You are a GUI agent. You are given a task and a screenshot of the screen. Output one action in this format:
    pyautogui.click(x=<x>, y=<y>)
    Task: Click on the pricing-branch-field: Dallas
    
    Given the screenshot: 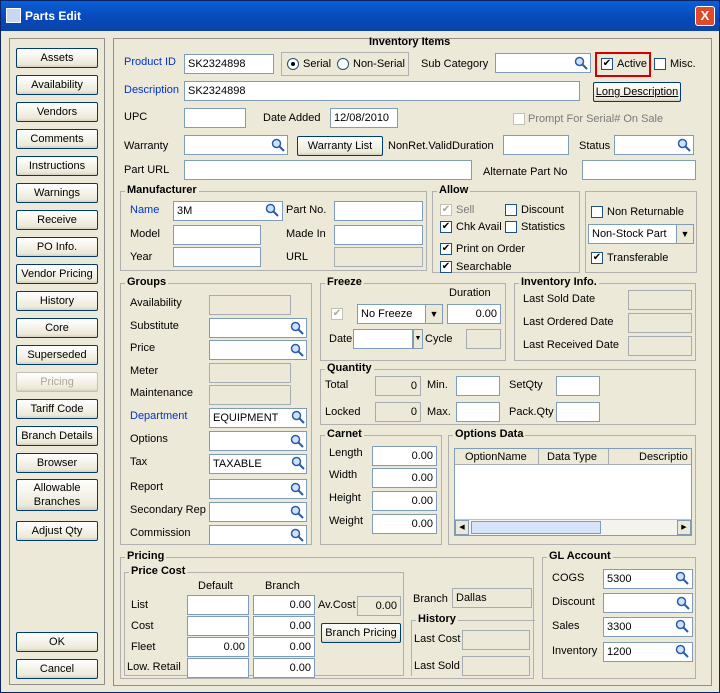 What is the action you would take?
    pyautogui.click(x=492, y=598)
    